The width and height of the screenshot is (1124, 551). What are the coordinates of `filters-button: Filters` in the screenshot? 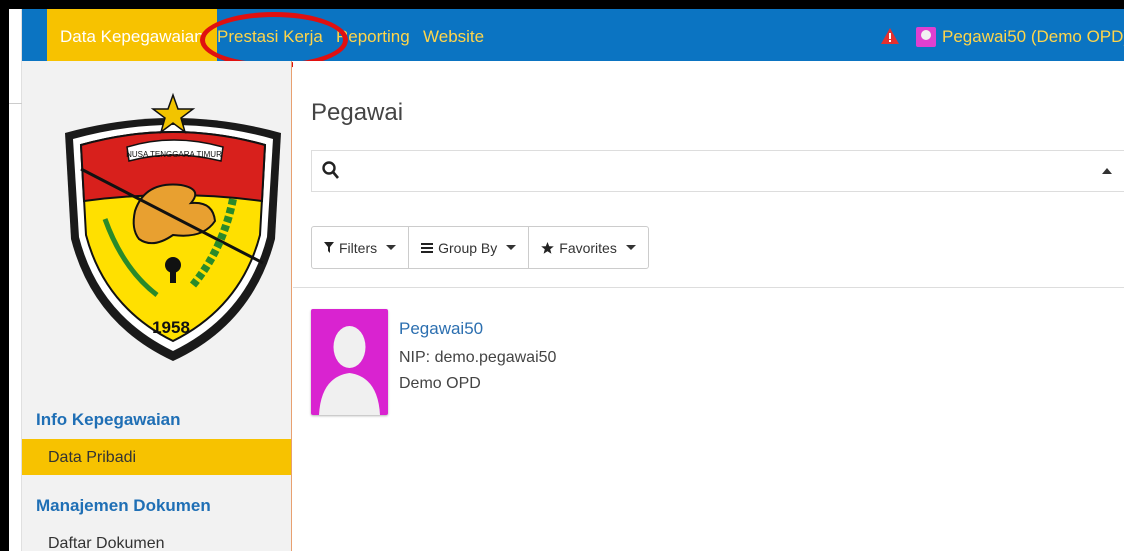 It's located at (361, 247).